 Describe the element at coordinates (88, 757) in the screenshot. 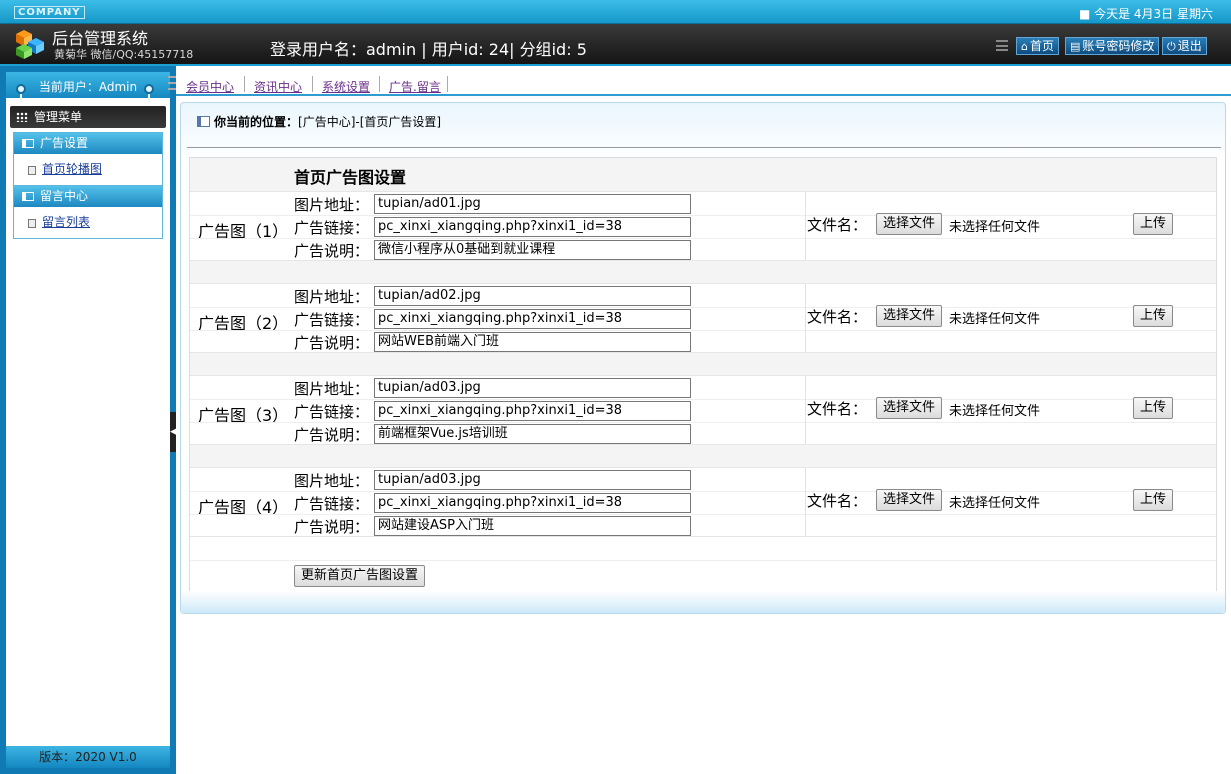

I see `version-text: 版本：2020 V1.0` at that location.